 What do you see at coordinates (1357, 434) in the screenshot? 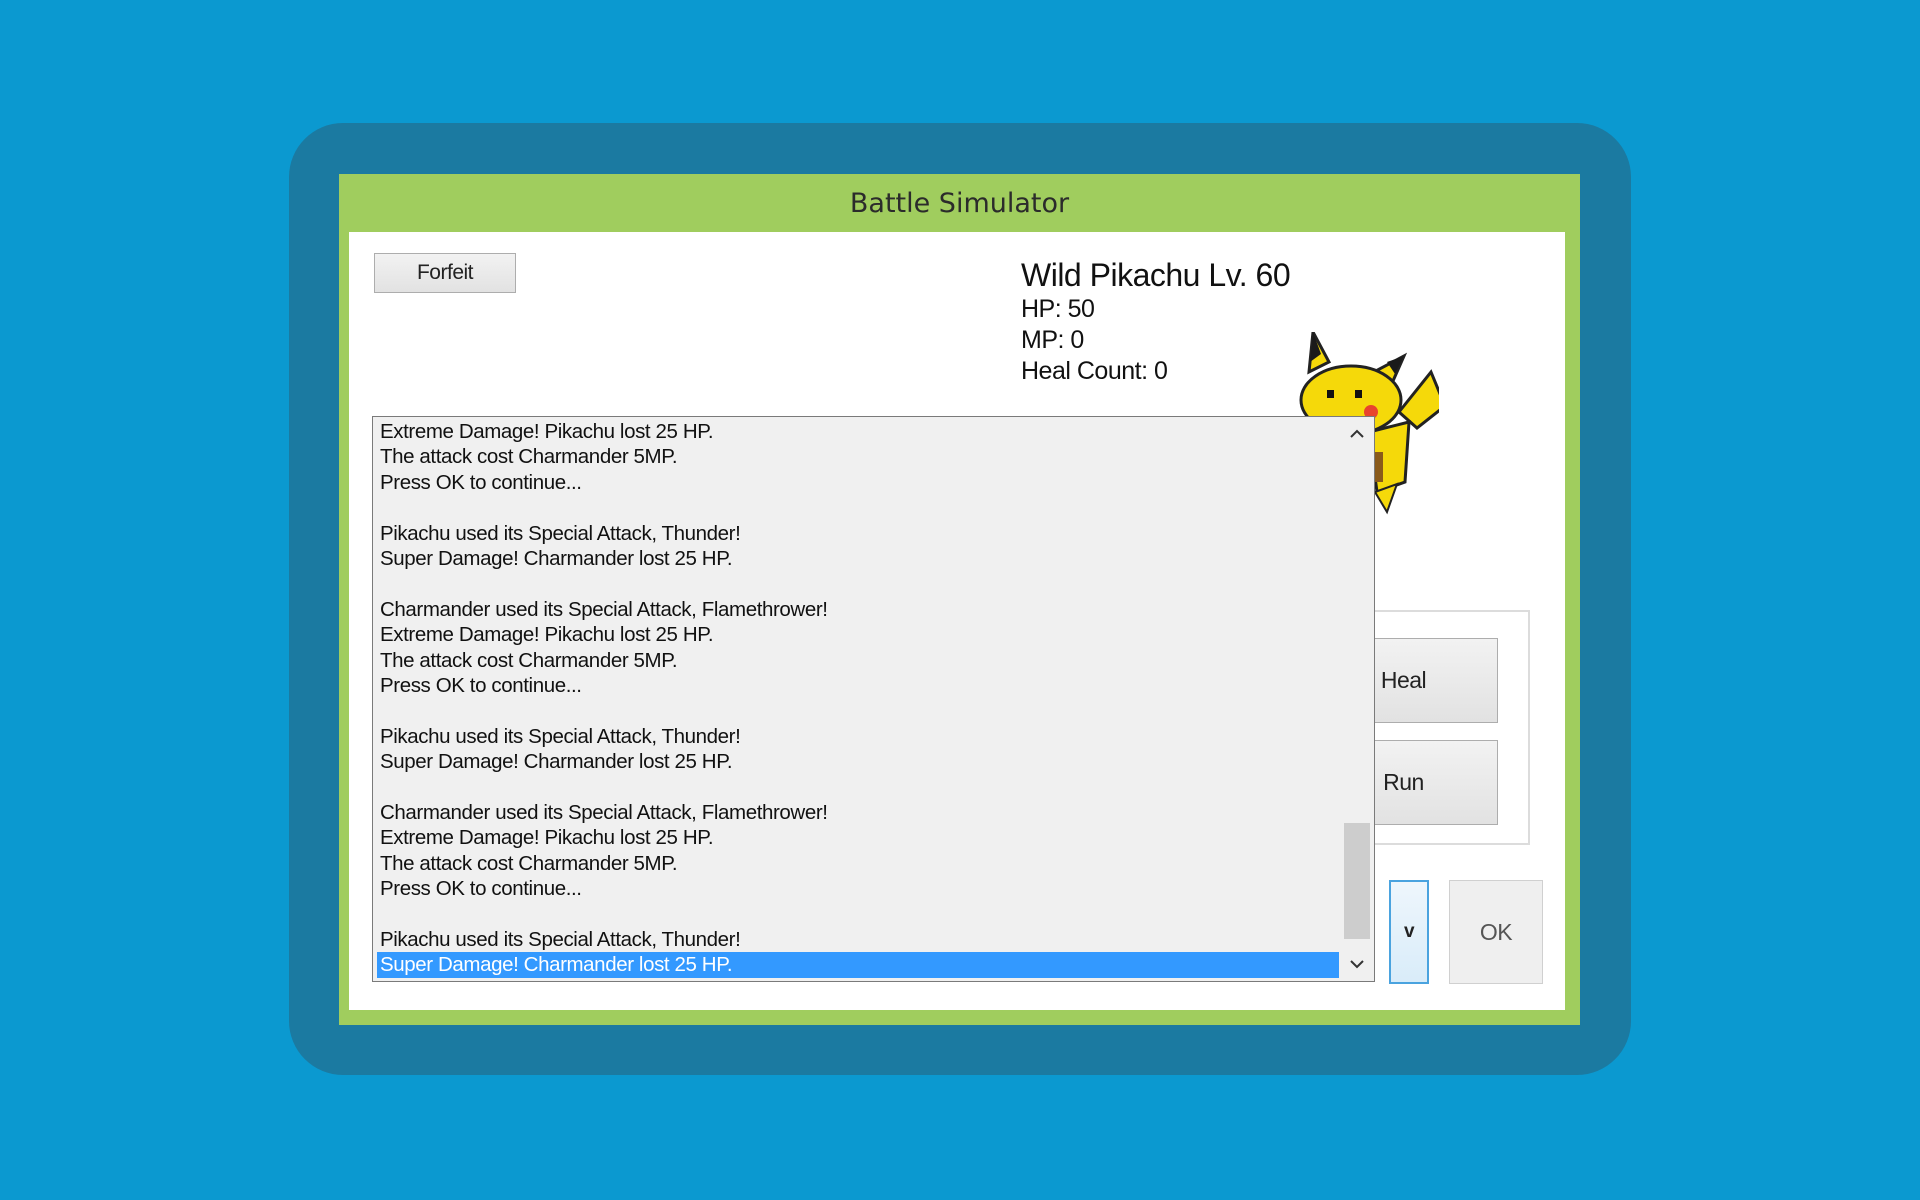
I see `chevron-up-icon` at bounding box center [1357, 434].